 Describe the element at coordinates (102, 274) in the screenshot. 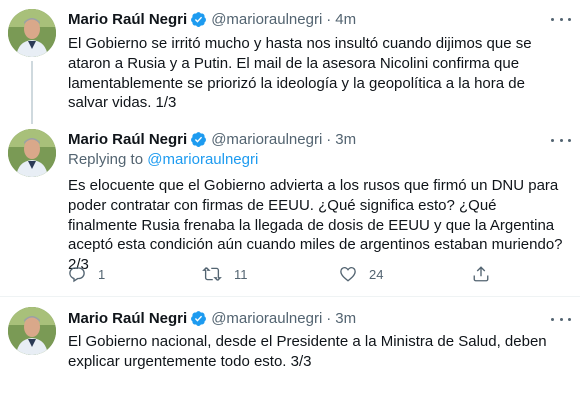

I see `reply-count: 1` at that location.